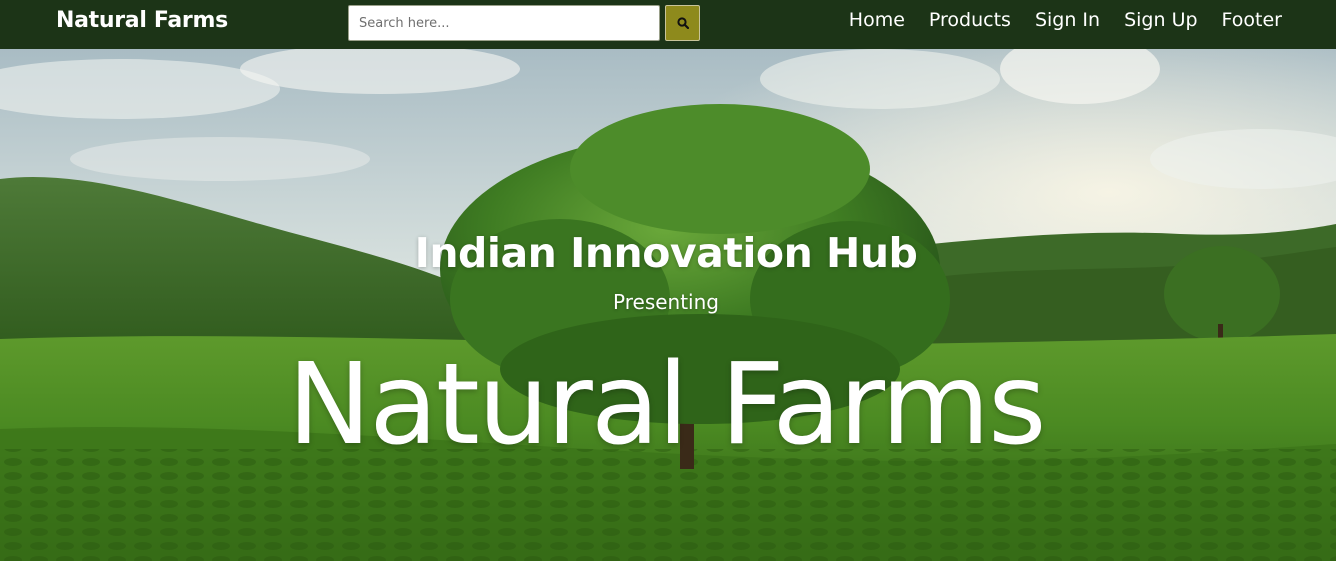  What do you see at coordinates (666, 405) in the screenshot?
I see `hero-title: Natural Farms` at bounding box center [666, 405].